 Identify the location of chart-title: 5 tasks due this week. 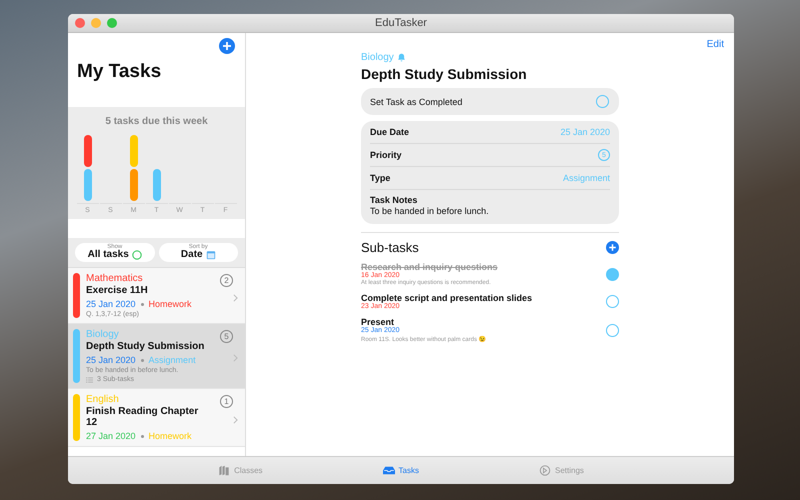
(156, 121).